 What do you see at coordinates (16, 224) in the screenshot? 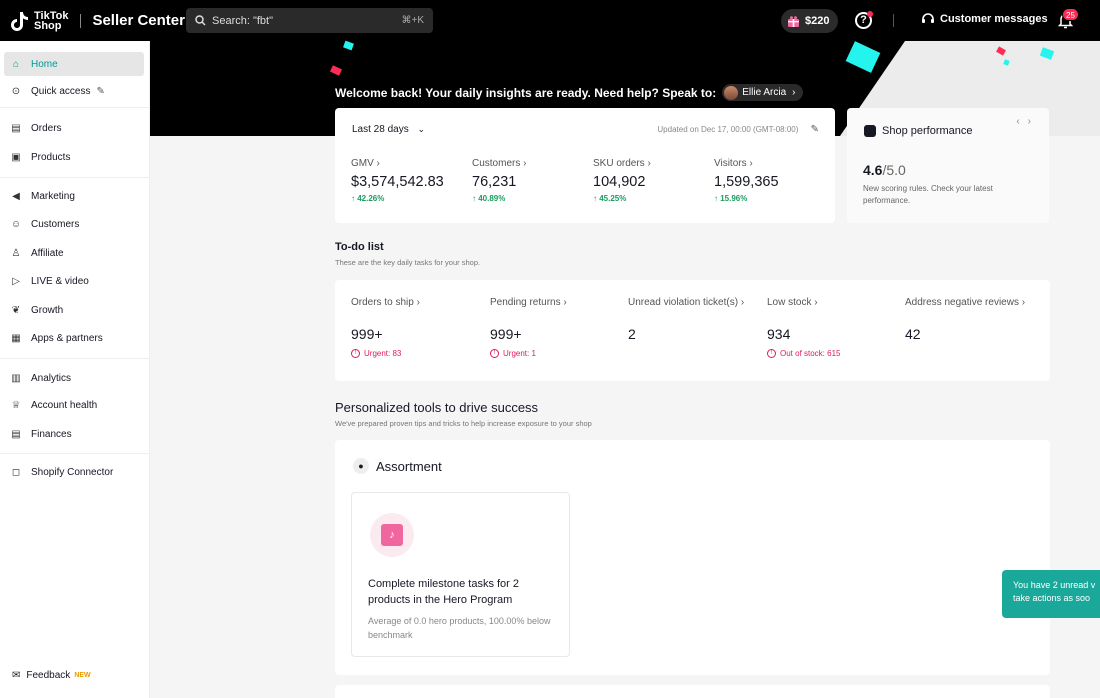
I see `customers-icon: ☺` at bounding box center [16, 224].